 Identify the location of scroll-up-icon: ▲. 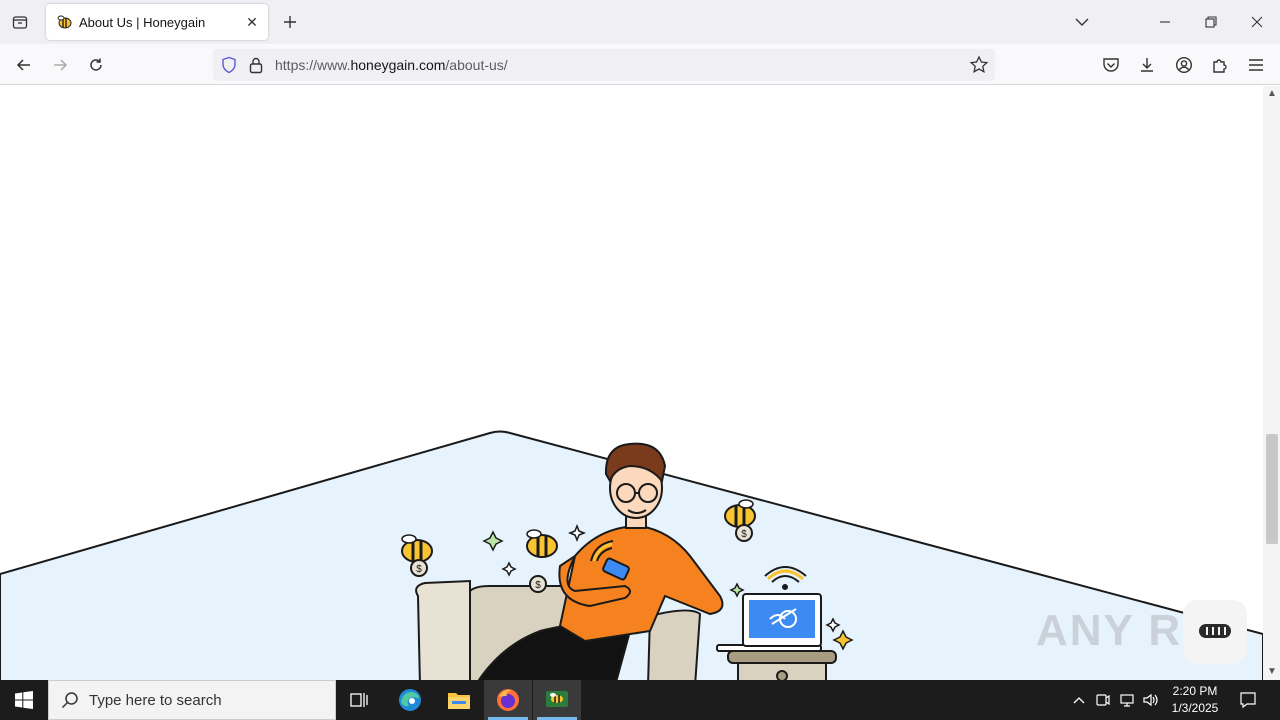
(1272, 94).